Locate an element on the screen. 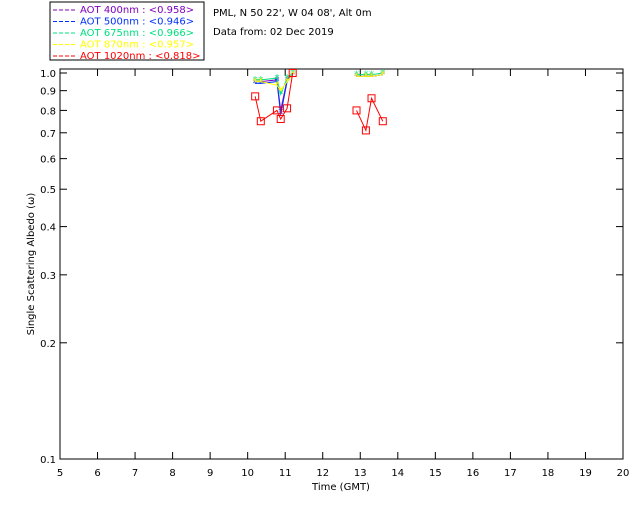 This screenshot has height=512, width=640. legend-entry: AOT 1020nm : <0.818> is located at coordinates (140, 56).